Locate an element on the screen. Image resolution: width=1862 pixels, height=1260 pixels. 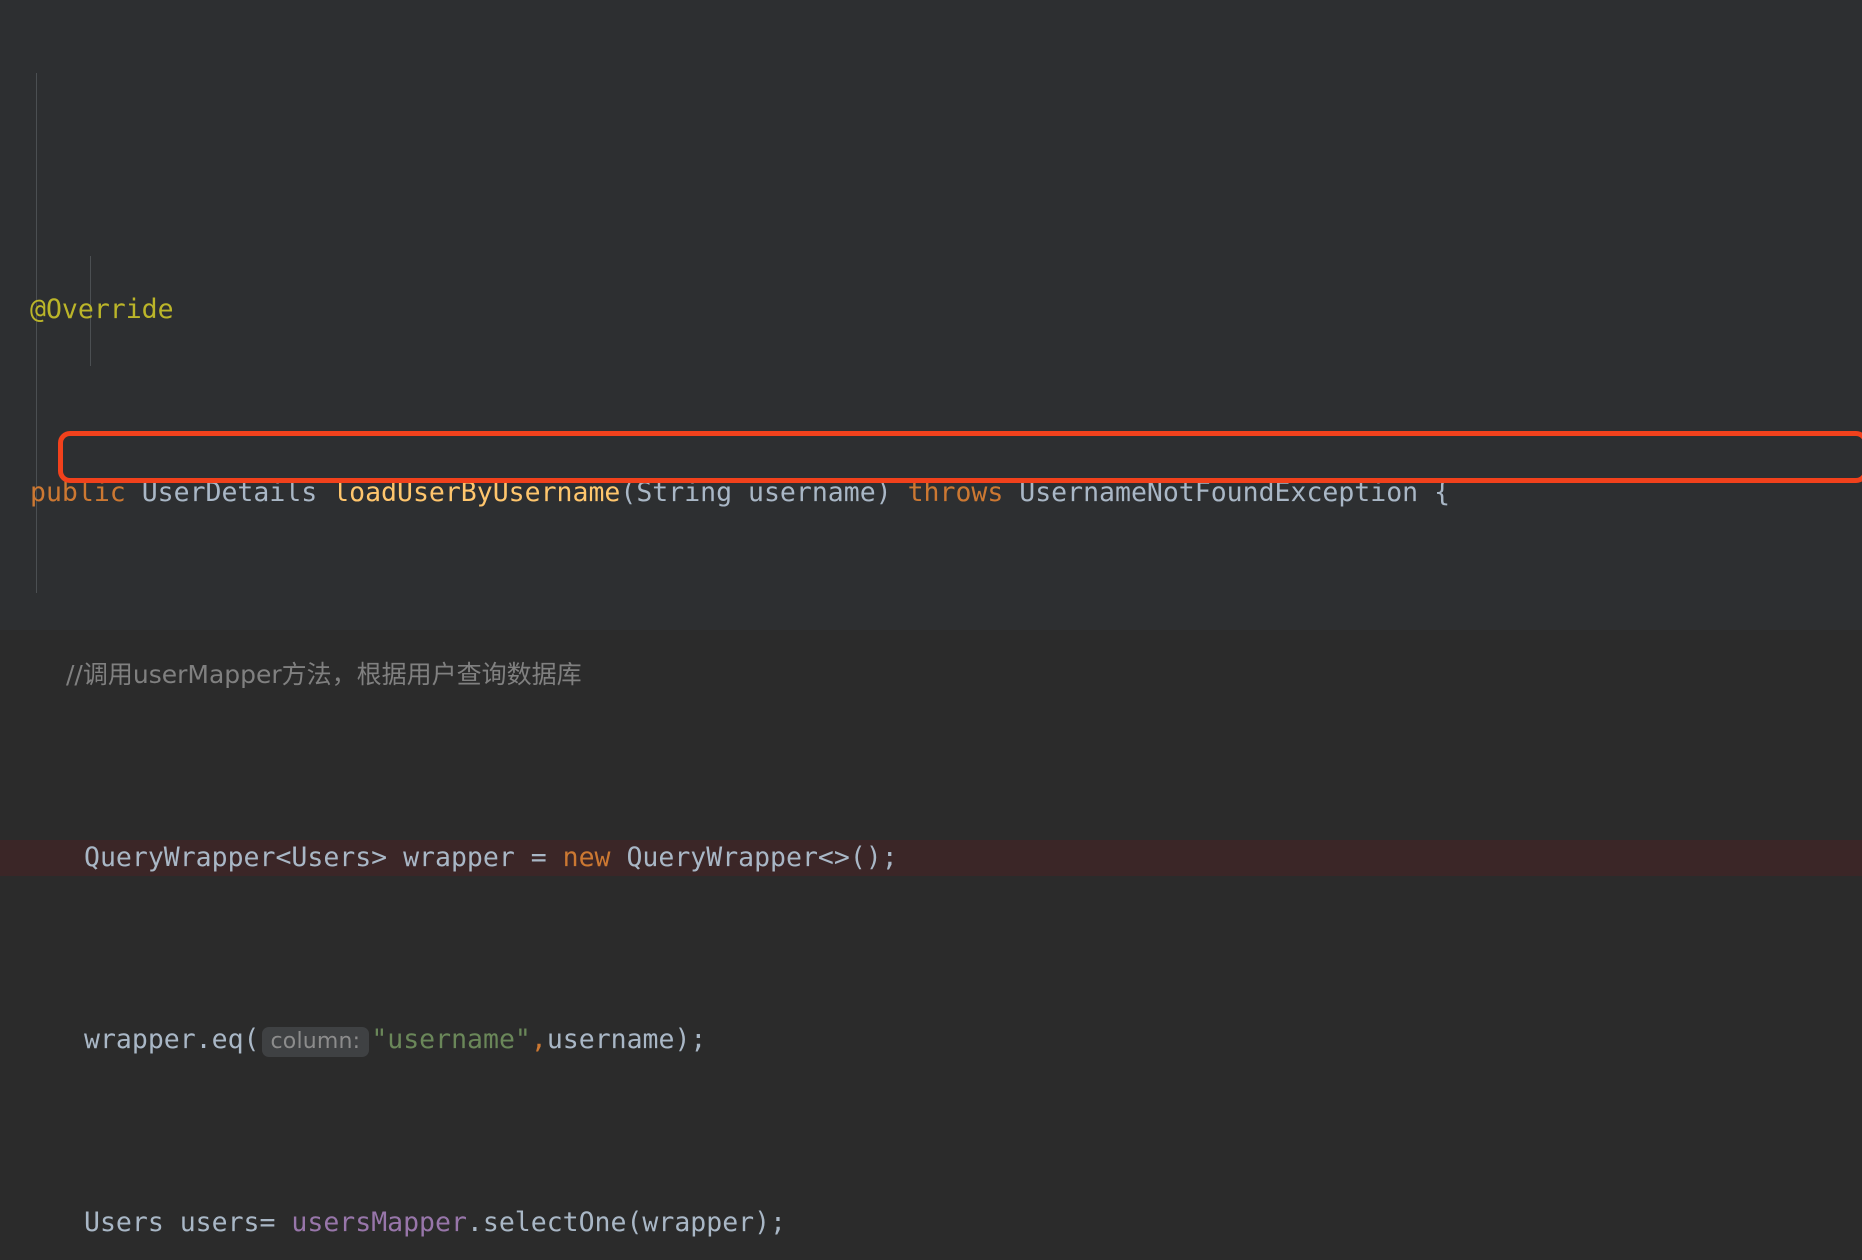
string-username: "username" is located at coordinates (451, 1039).